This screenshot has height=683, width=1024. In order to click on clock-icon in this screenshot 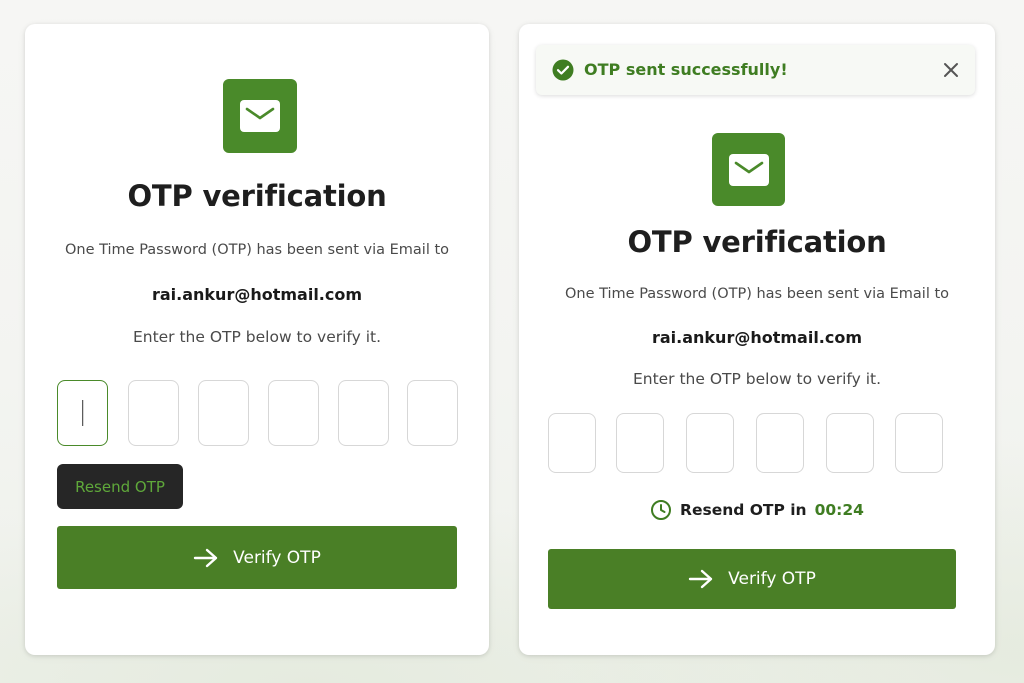, I will do `click(661, 510)`.